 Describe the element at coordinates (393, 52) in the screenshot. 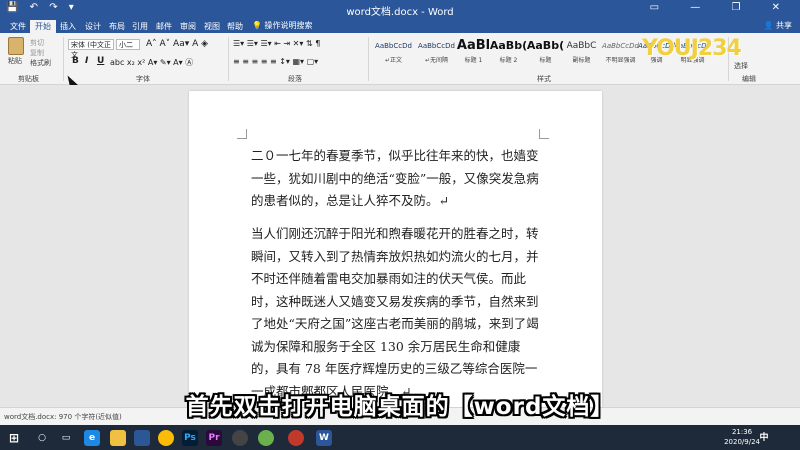

I see `style-normal: AaBbCcDd ↵正文` at that location.